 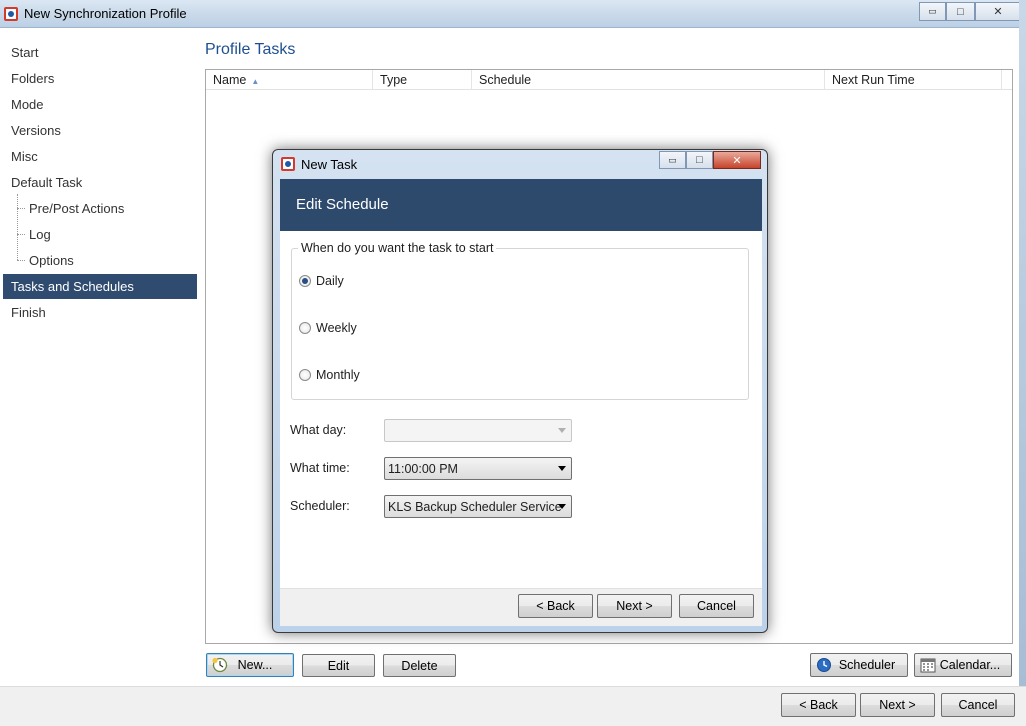 What do you see at coordinates (897, 705) in the screenshot?
I see `next-button: Next >` at bounding box center [897, 705].